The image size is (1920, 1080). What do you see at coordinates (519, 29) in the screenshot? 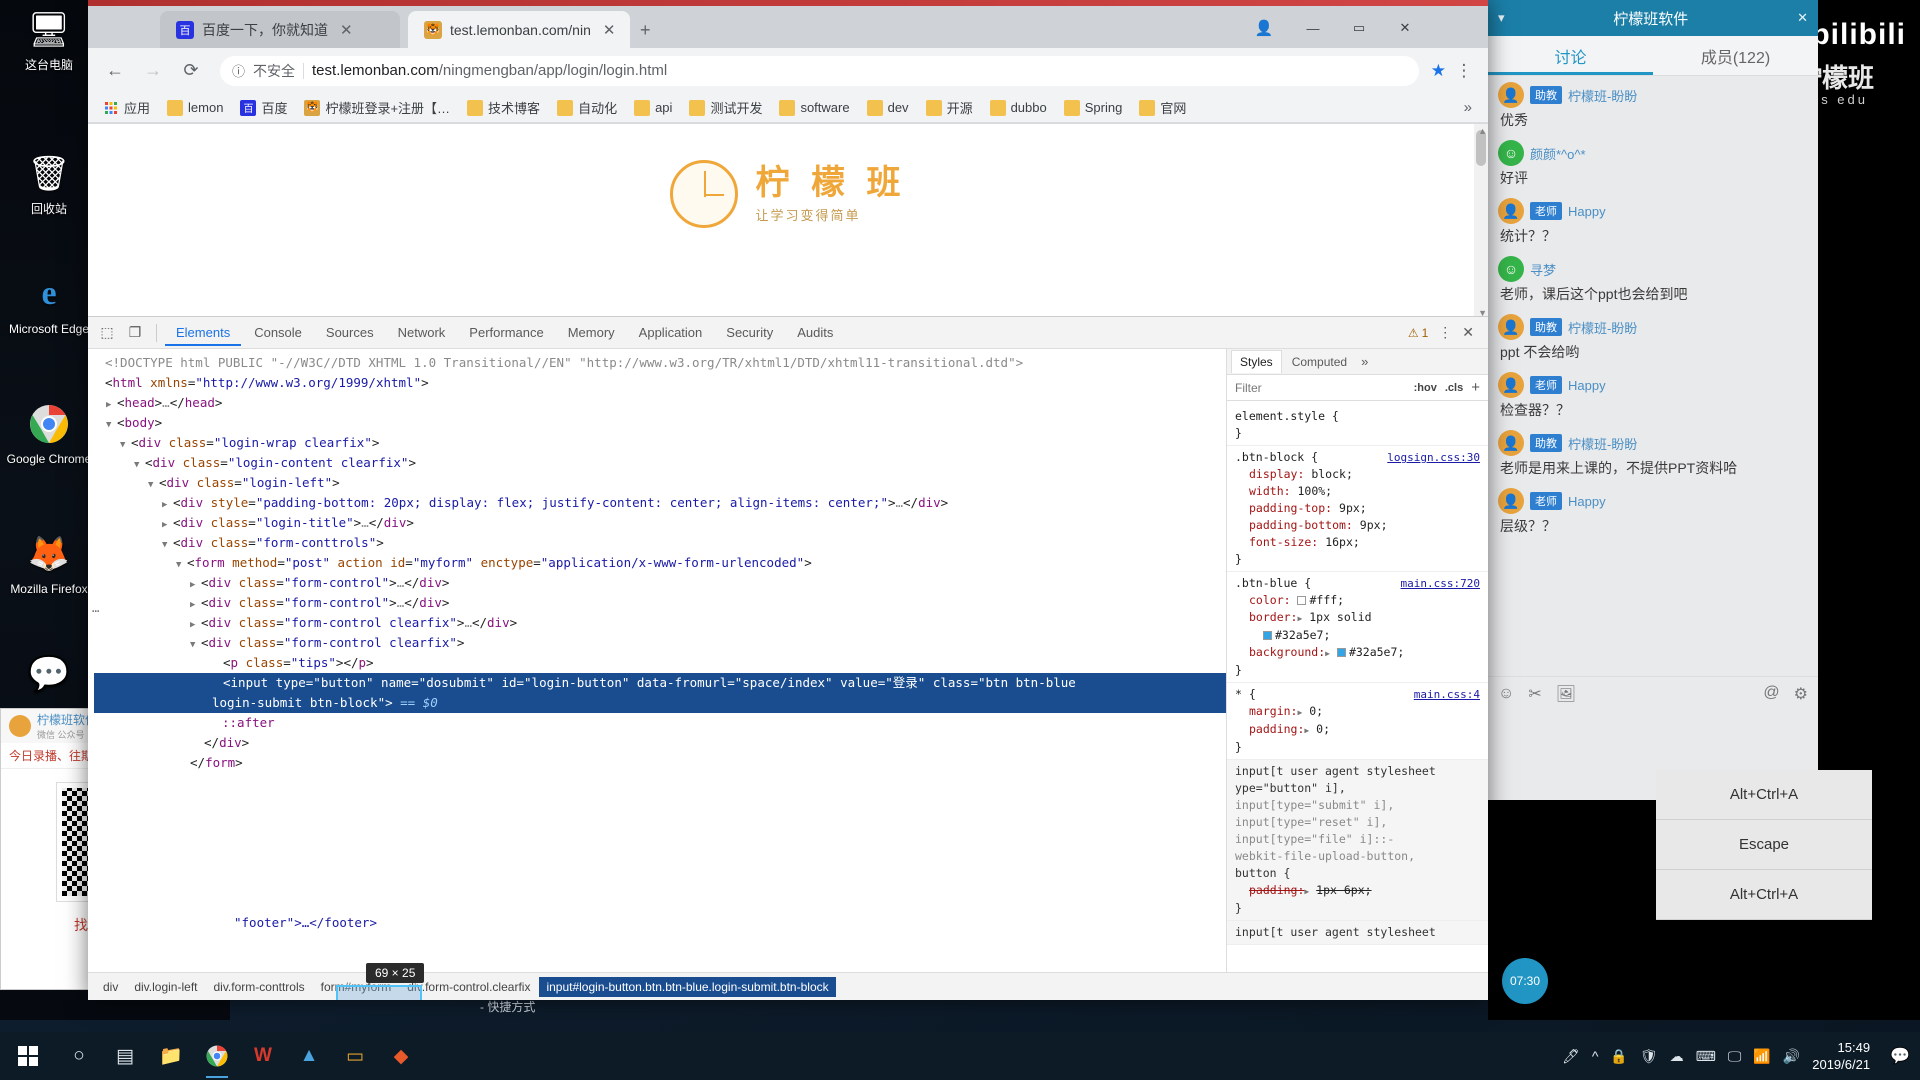
I see `browser-tab-lemonban: 🐯 test.lemonban.com/nin ✕` at bounding box center [519, 29].